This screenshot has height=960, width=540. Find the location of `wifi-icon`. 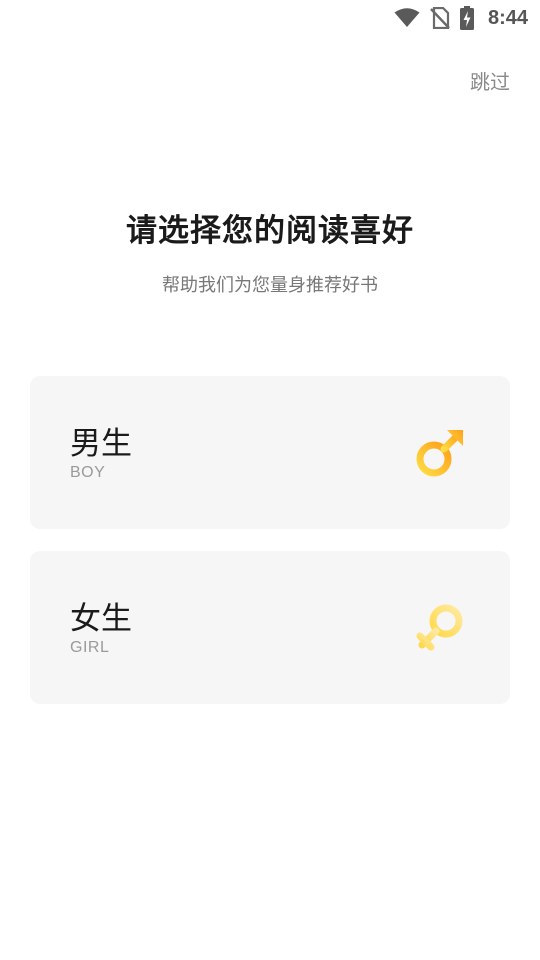

wifi-icon is located at coordinates (407, 17).